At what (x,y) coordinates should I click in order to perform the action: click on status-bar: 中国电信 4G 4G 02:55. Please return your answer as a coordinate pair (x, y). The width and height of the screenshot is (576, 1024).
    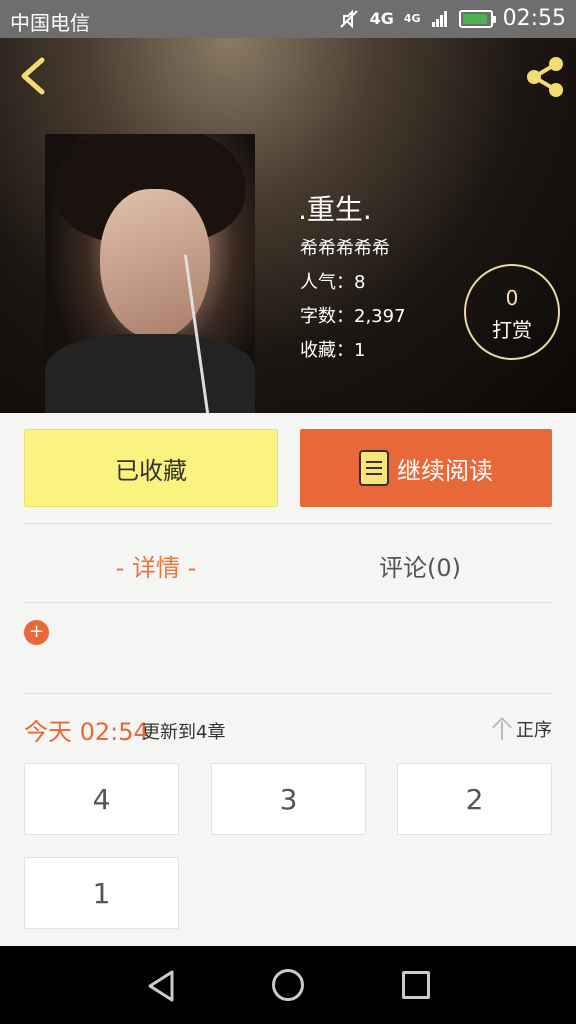
    Looking at the image, I should click on (288, 19).